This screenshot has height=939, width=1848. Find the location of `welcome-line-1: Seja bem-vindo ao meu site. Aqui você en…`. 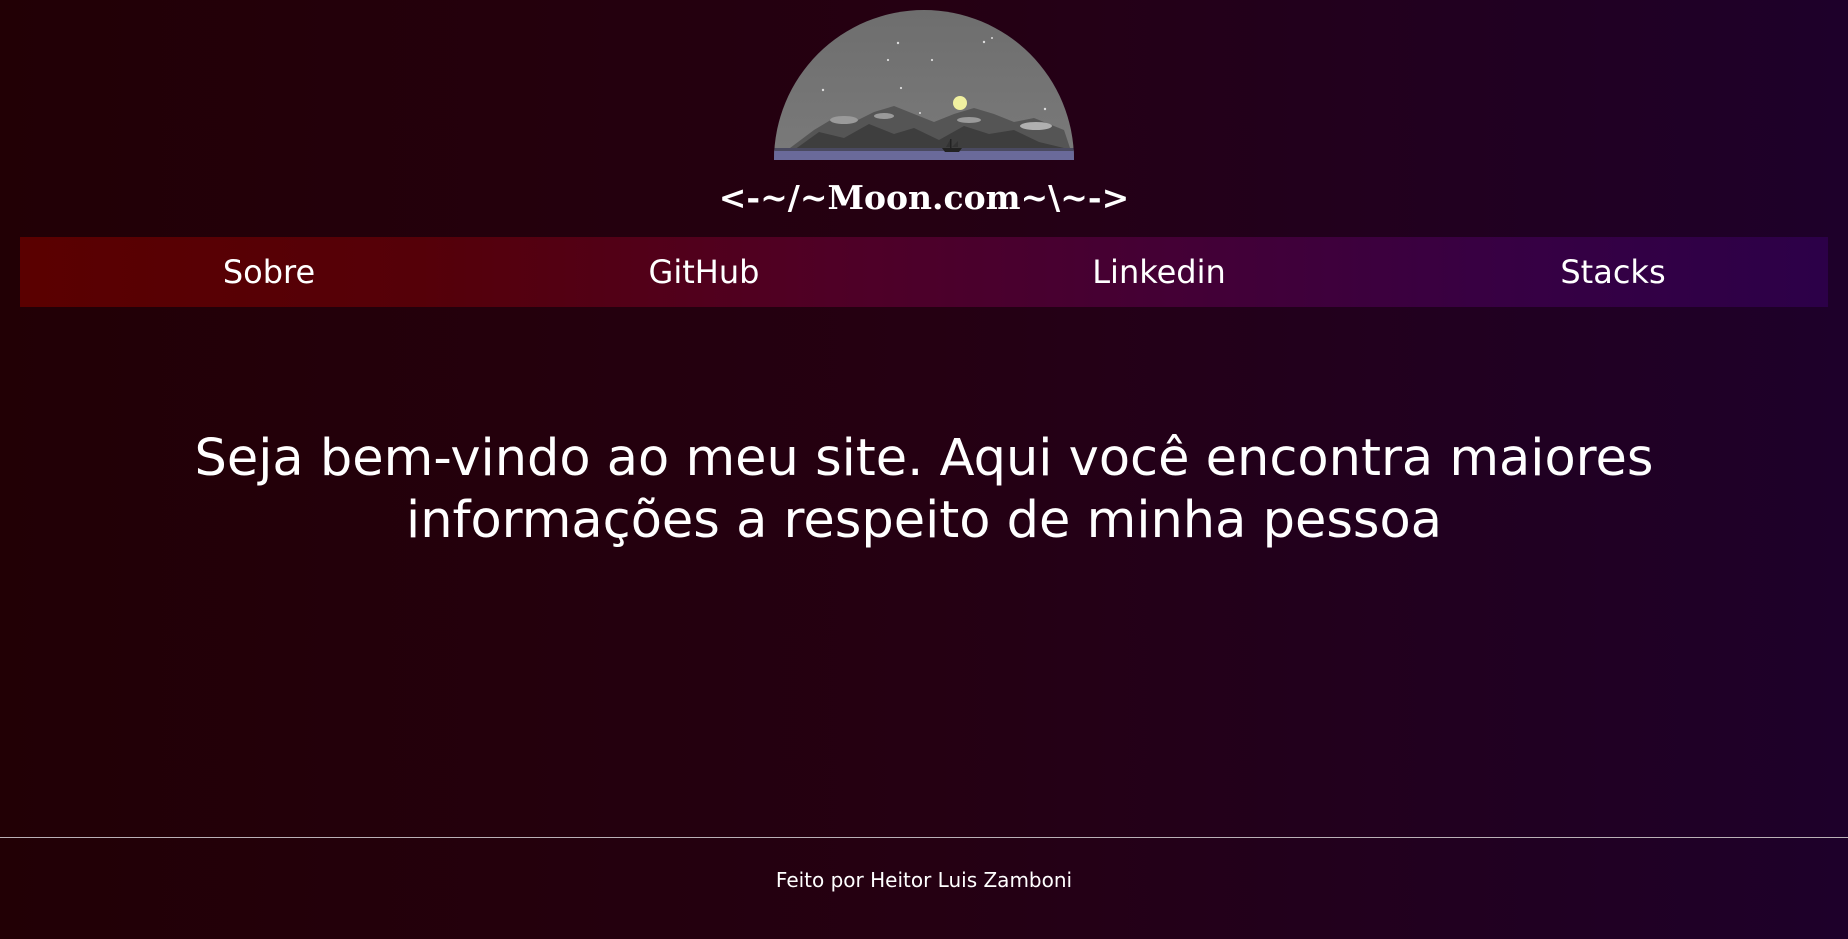

welcome-line-1: Seja bem-vindo ao meu site. Aqui você en… is located at coordinates (924, 458).